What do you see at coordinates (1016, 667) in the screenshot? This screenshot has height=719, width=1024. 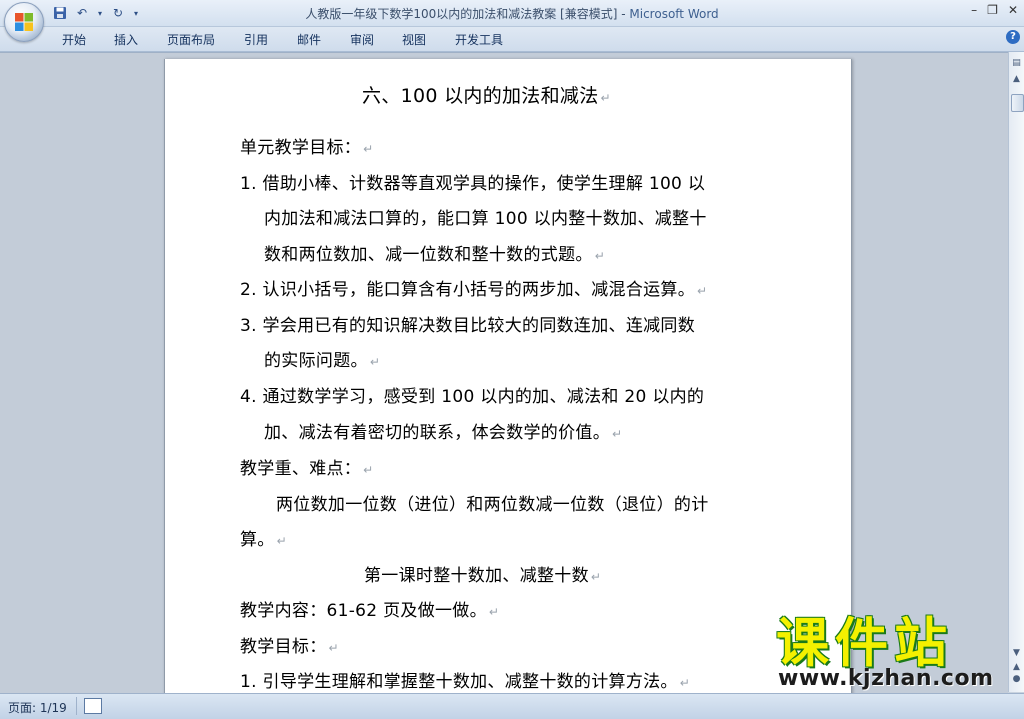 I see `previous-page-icon: ▲` at bounding box center [1016, 667].